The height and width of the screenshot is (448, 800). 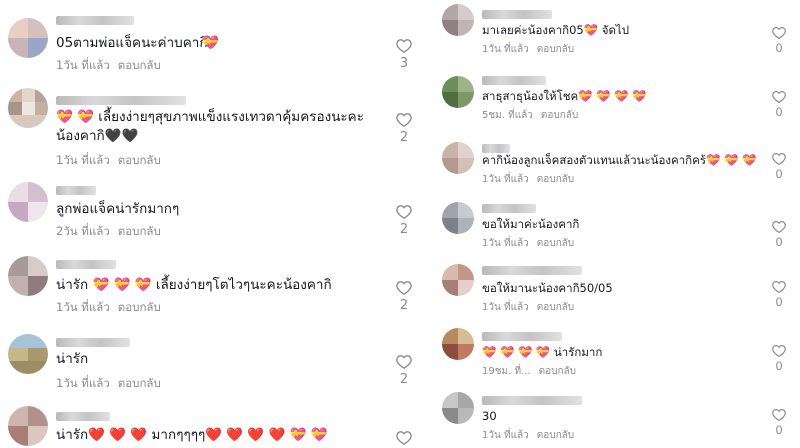 I want to click on like-button, so click(x=404, y=437).